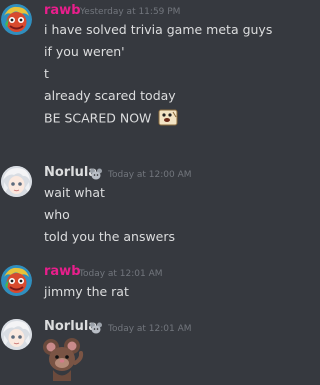 Image resolution: width=320 pixels, height=385 pixels. Describe the element at coordinates (63, 359) in the screenshot. I see `rat-sticker` at that location.